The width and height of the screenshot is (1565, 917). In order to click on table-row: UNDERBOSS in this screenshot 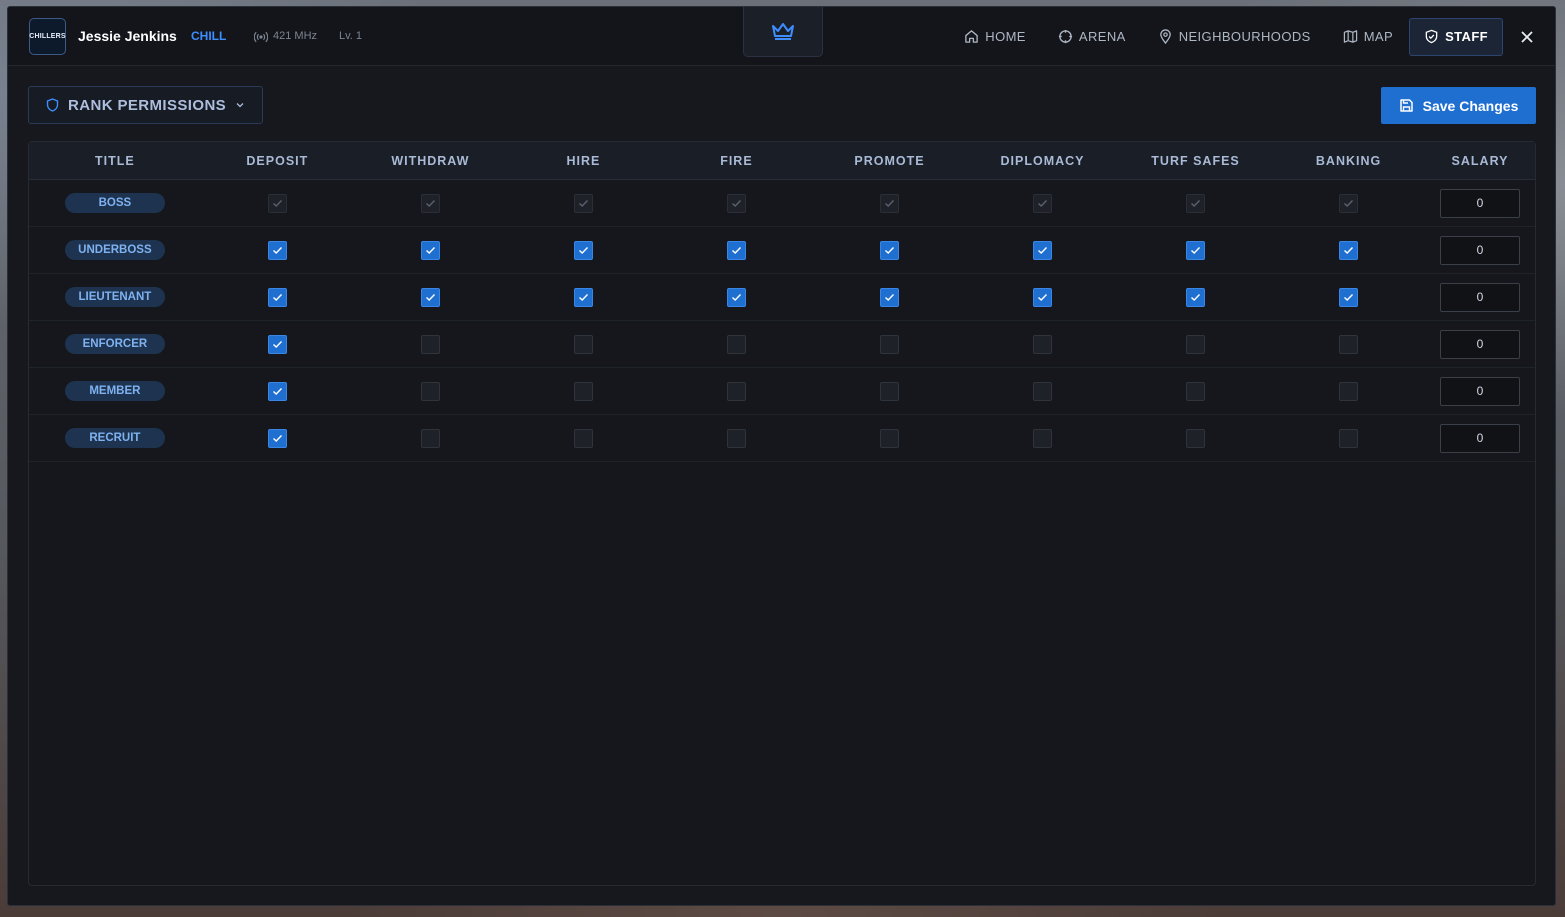, I will do `click(782, 250)`.